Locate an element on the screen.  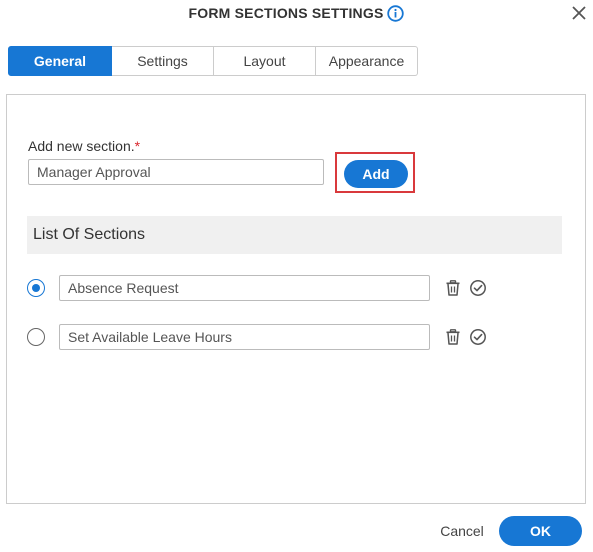
add-new-section-label-text: Add new section. is located at coordinates (81, 146).